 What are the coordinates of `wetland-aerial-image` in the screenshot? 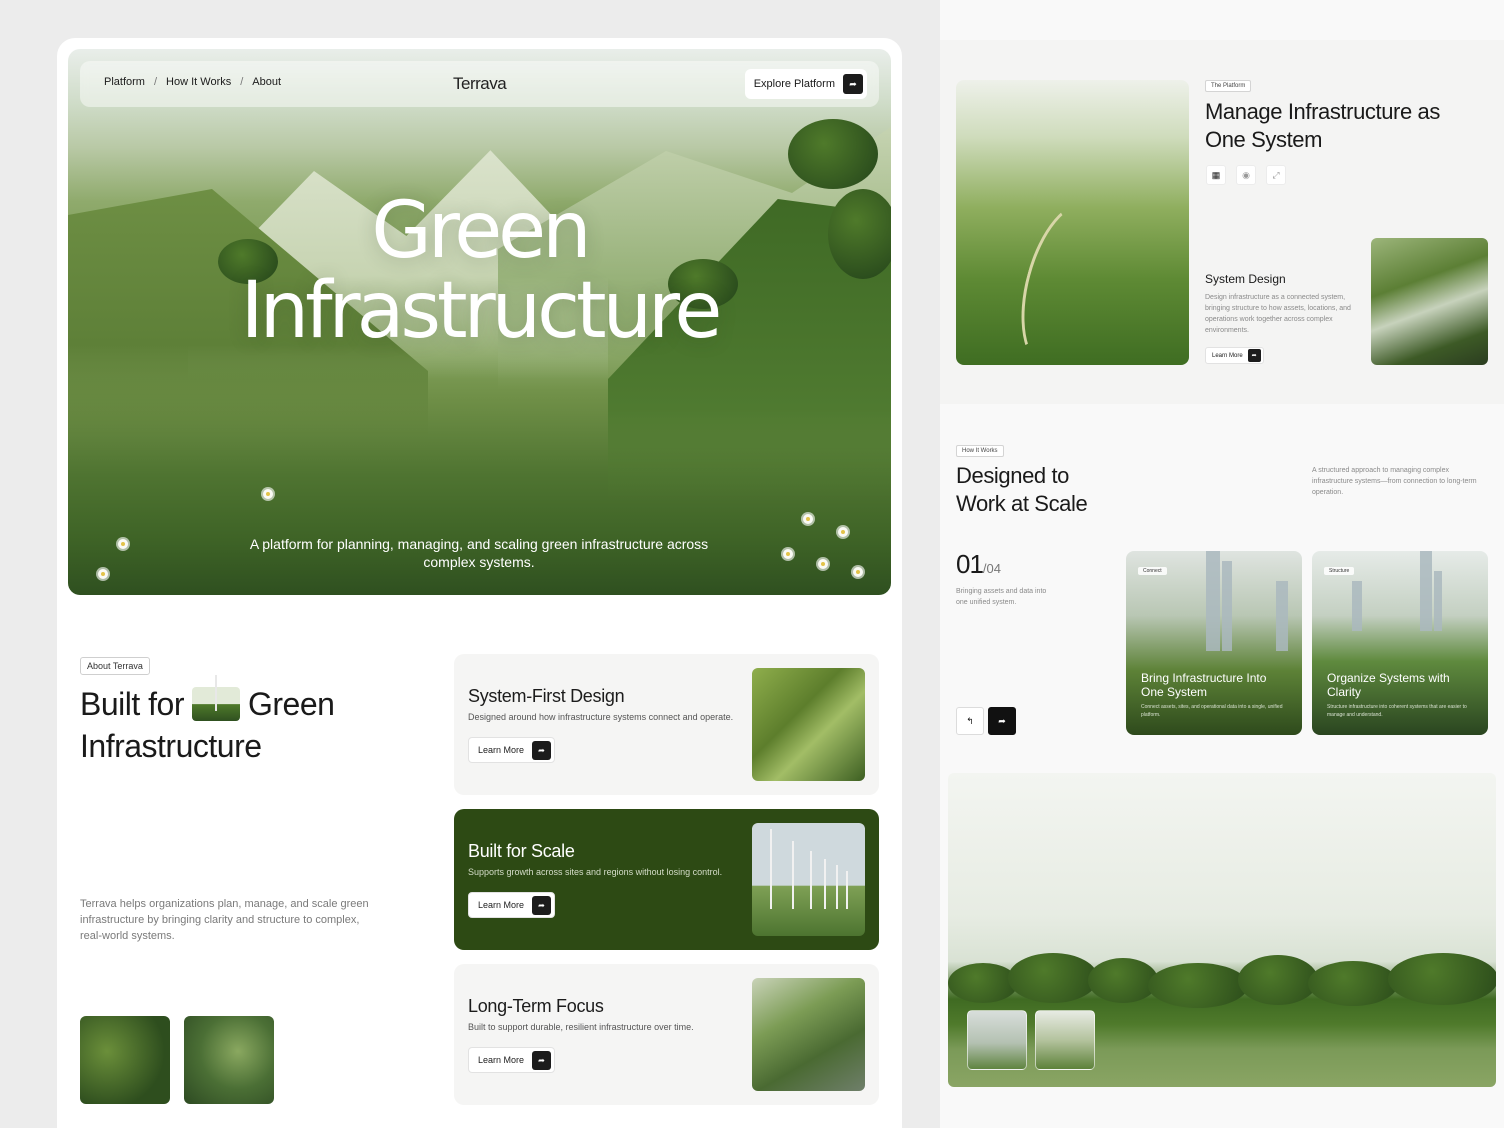 It's located at (125, 1060).